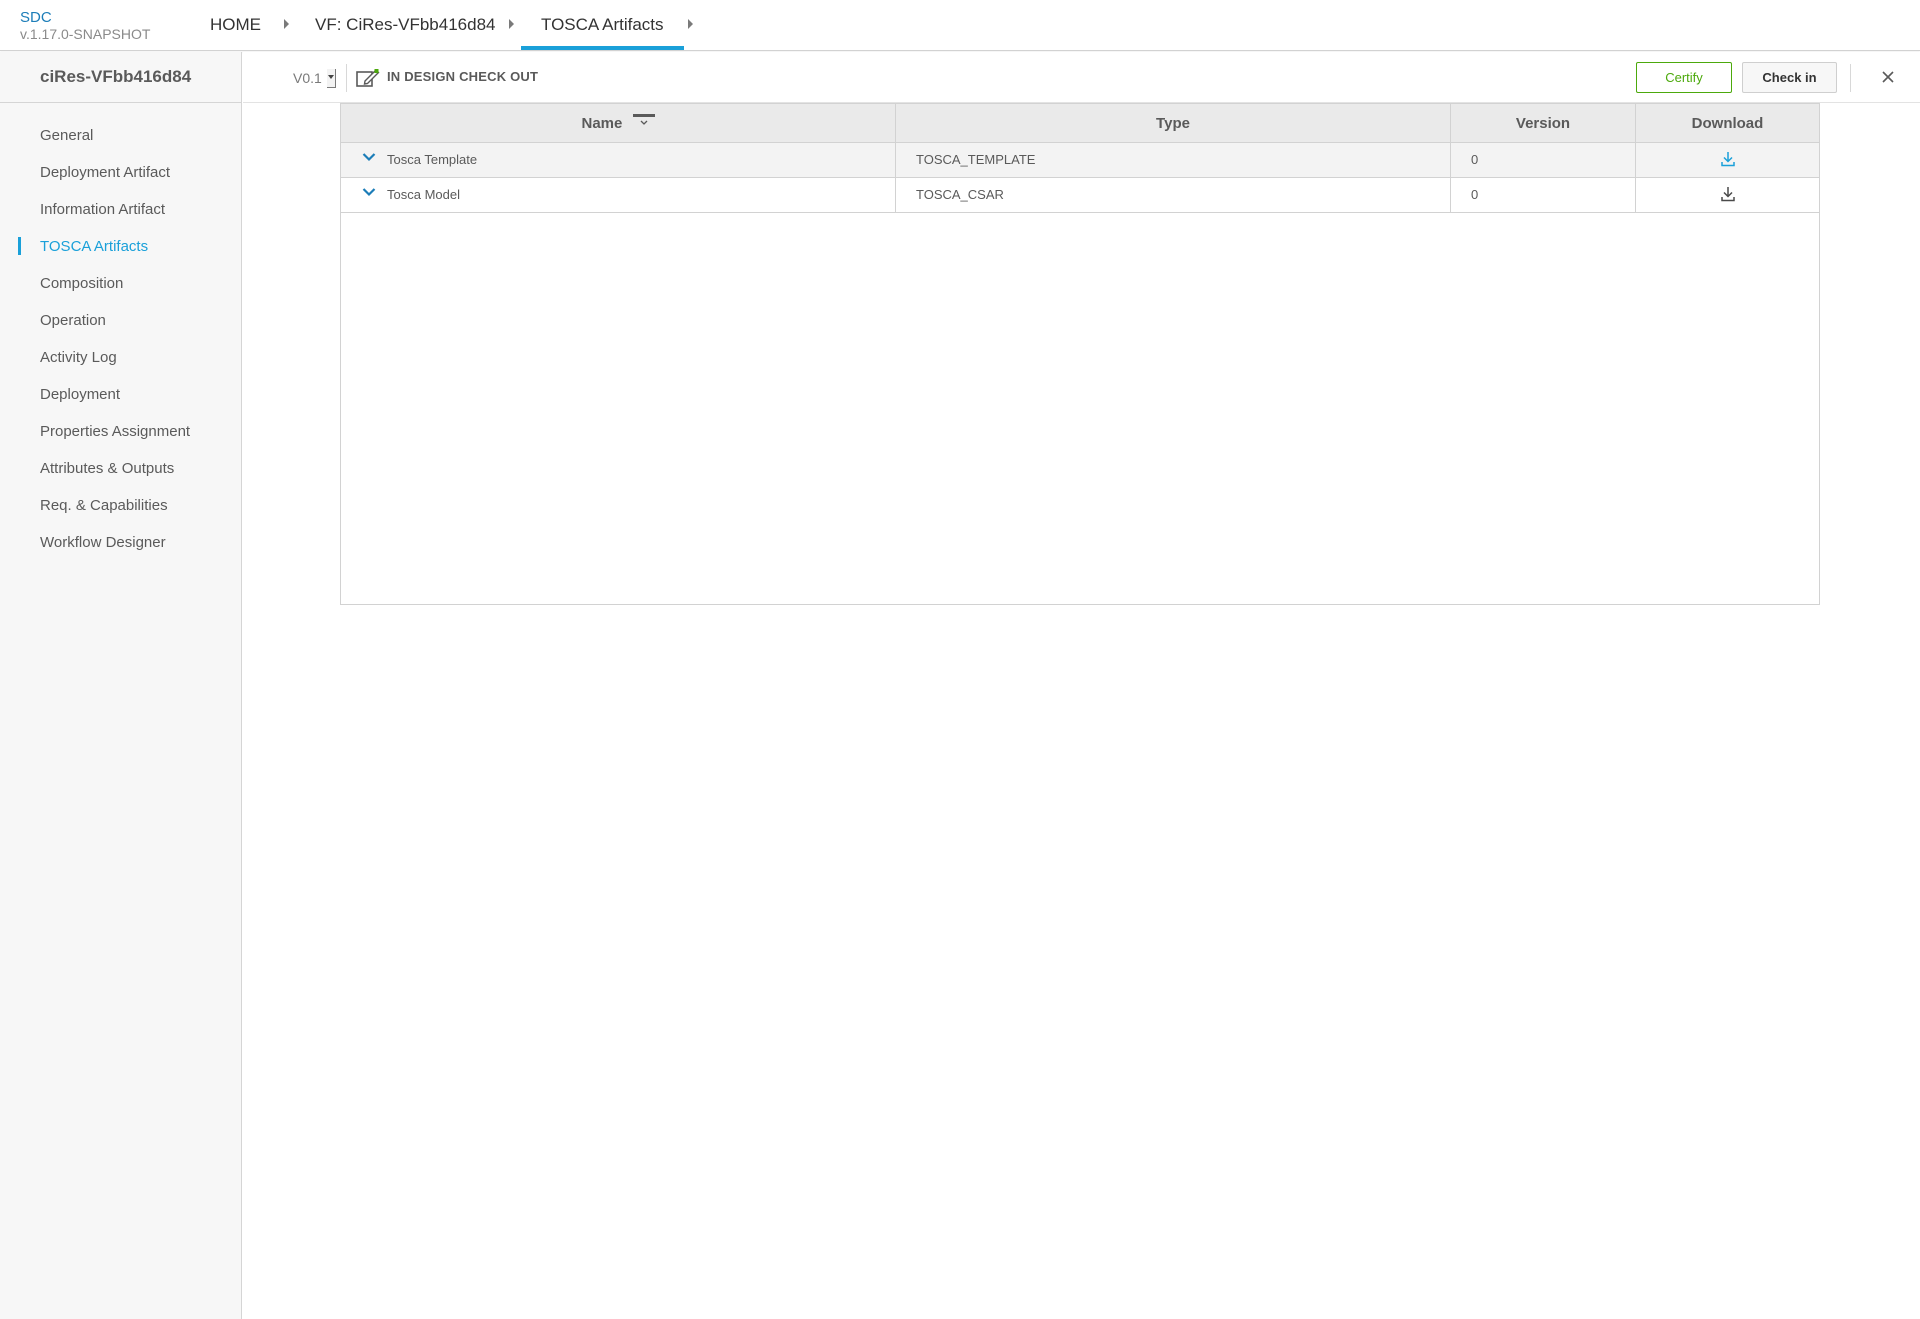  What do you see at coordinates (1173, 123) in the screenshot?
I see `column-header-type: Type` at bounding box center [1173, 123].